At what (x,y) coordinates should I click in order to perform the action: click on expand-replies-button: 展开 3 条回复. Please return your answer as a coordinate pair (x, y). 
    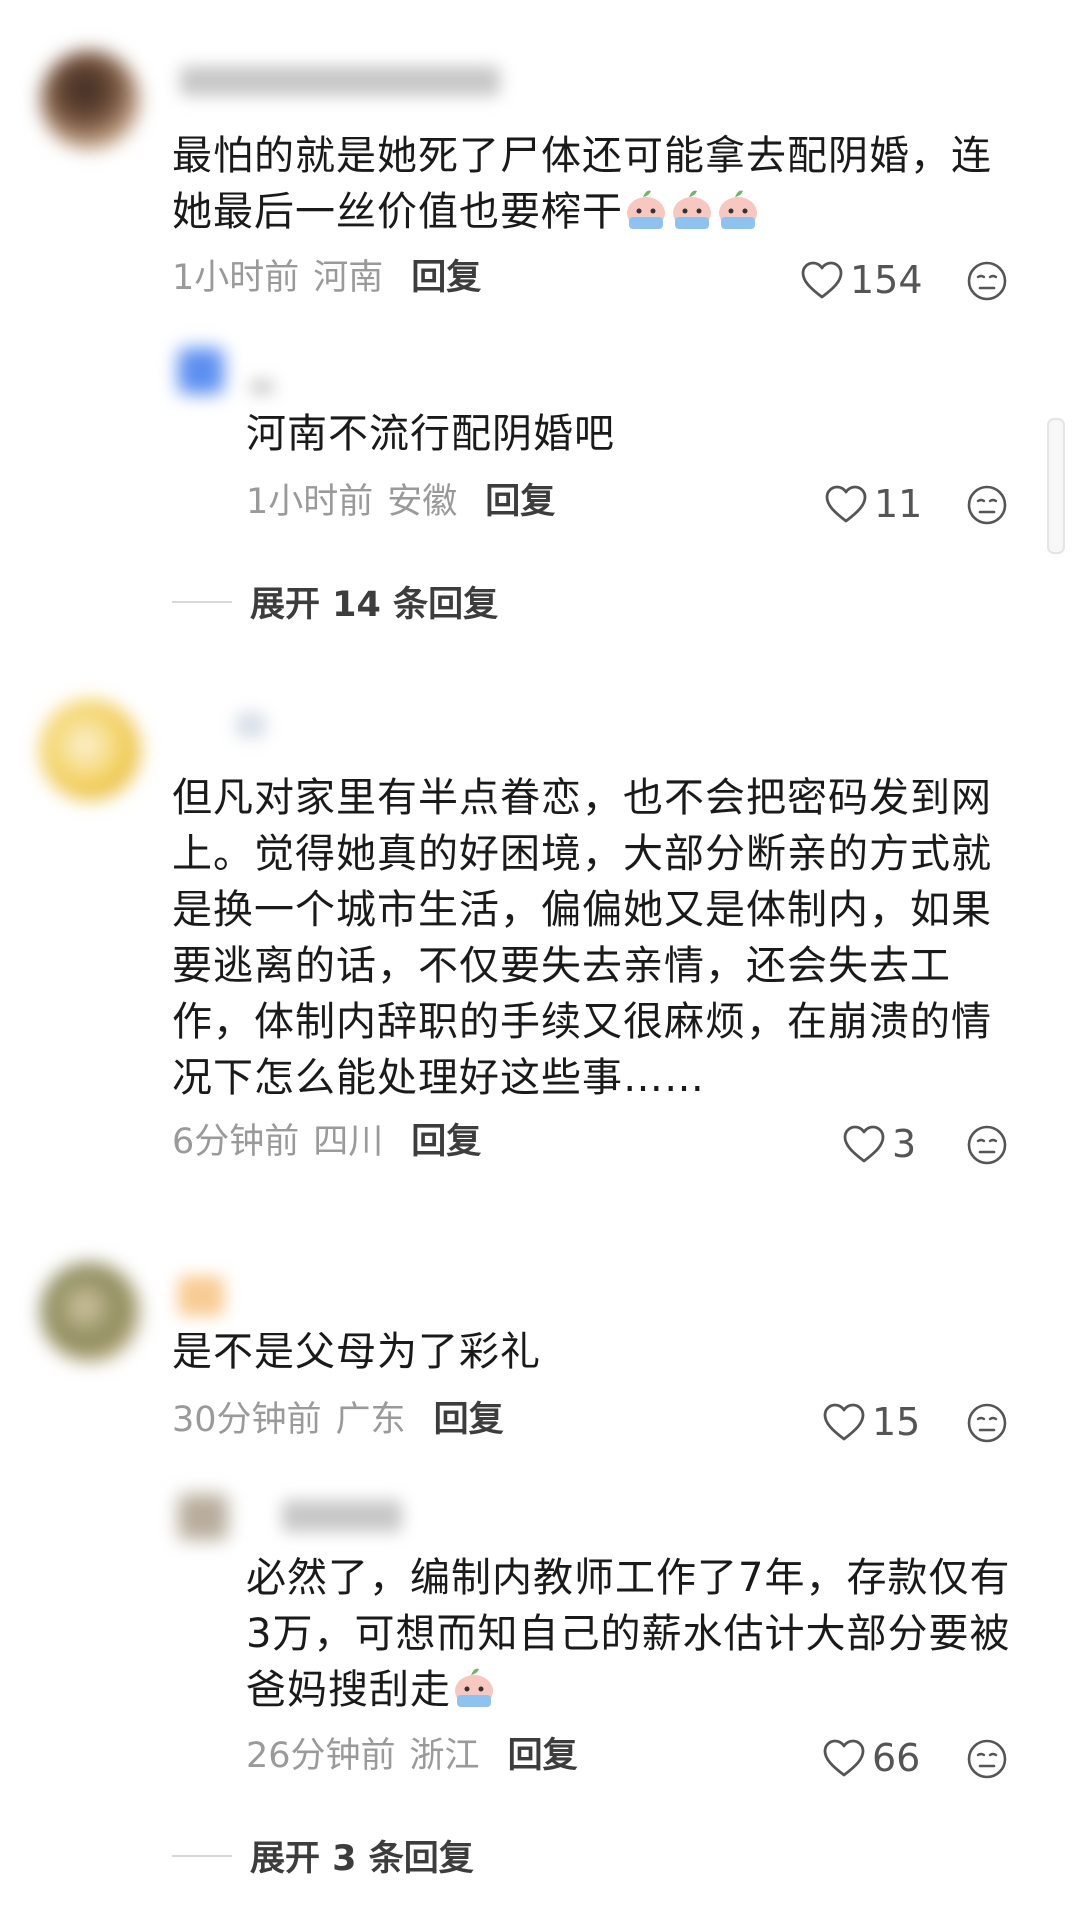
    Looking at the image, I should click on (323, 1855).